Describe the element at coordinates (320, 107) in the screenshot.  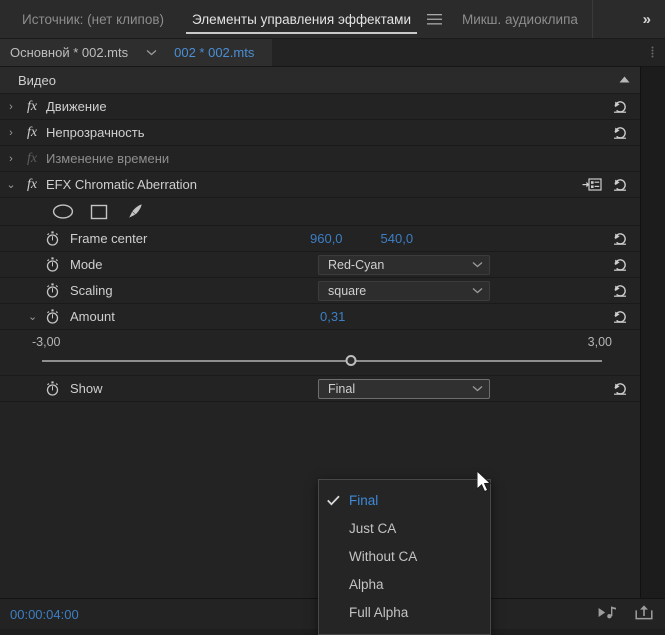
I see `effect-row-motion: › fx Движение` at that location.